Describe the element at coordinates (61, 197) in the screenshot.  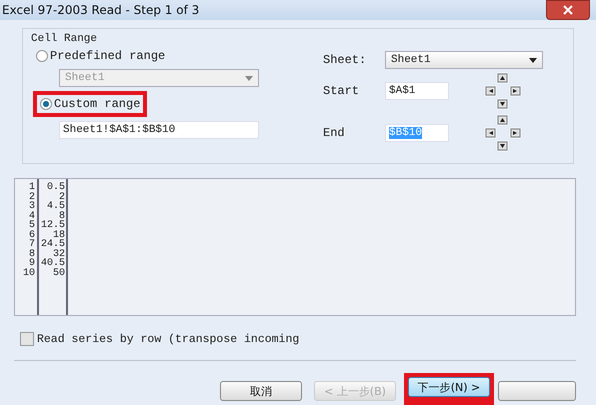
I see `data-cell: 2` at that location.